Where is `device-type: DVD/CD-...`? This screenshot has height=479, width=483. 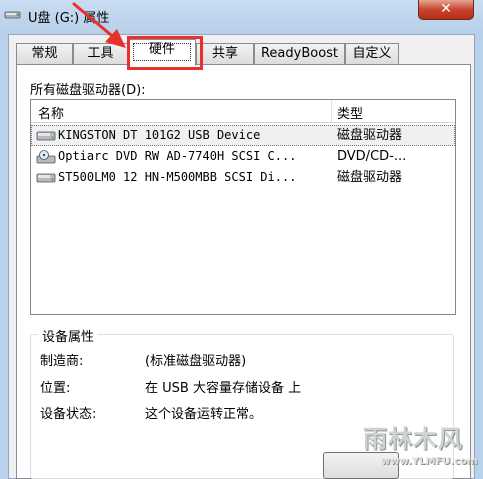
device-type: DVD/CD-... is located at coordinates (372, 156).